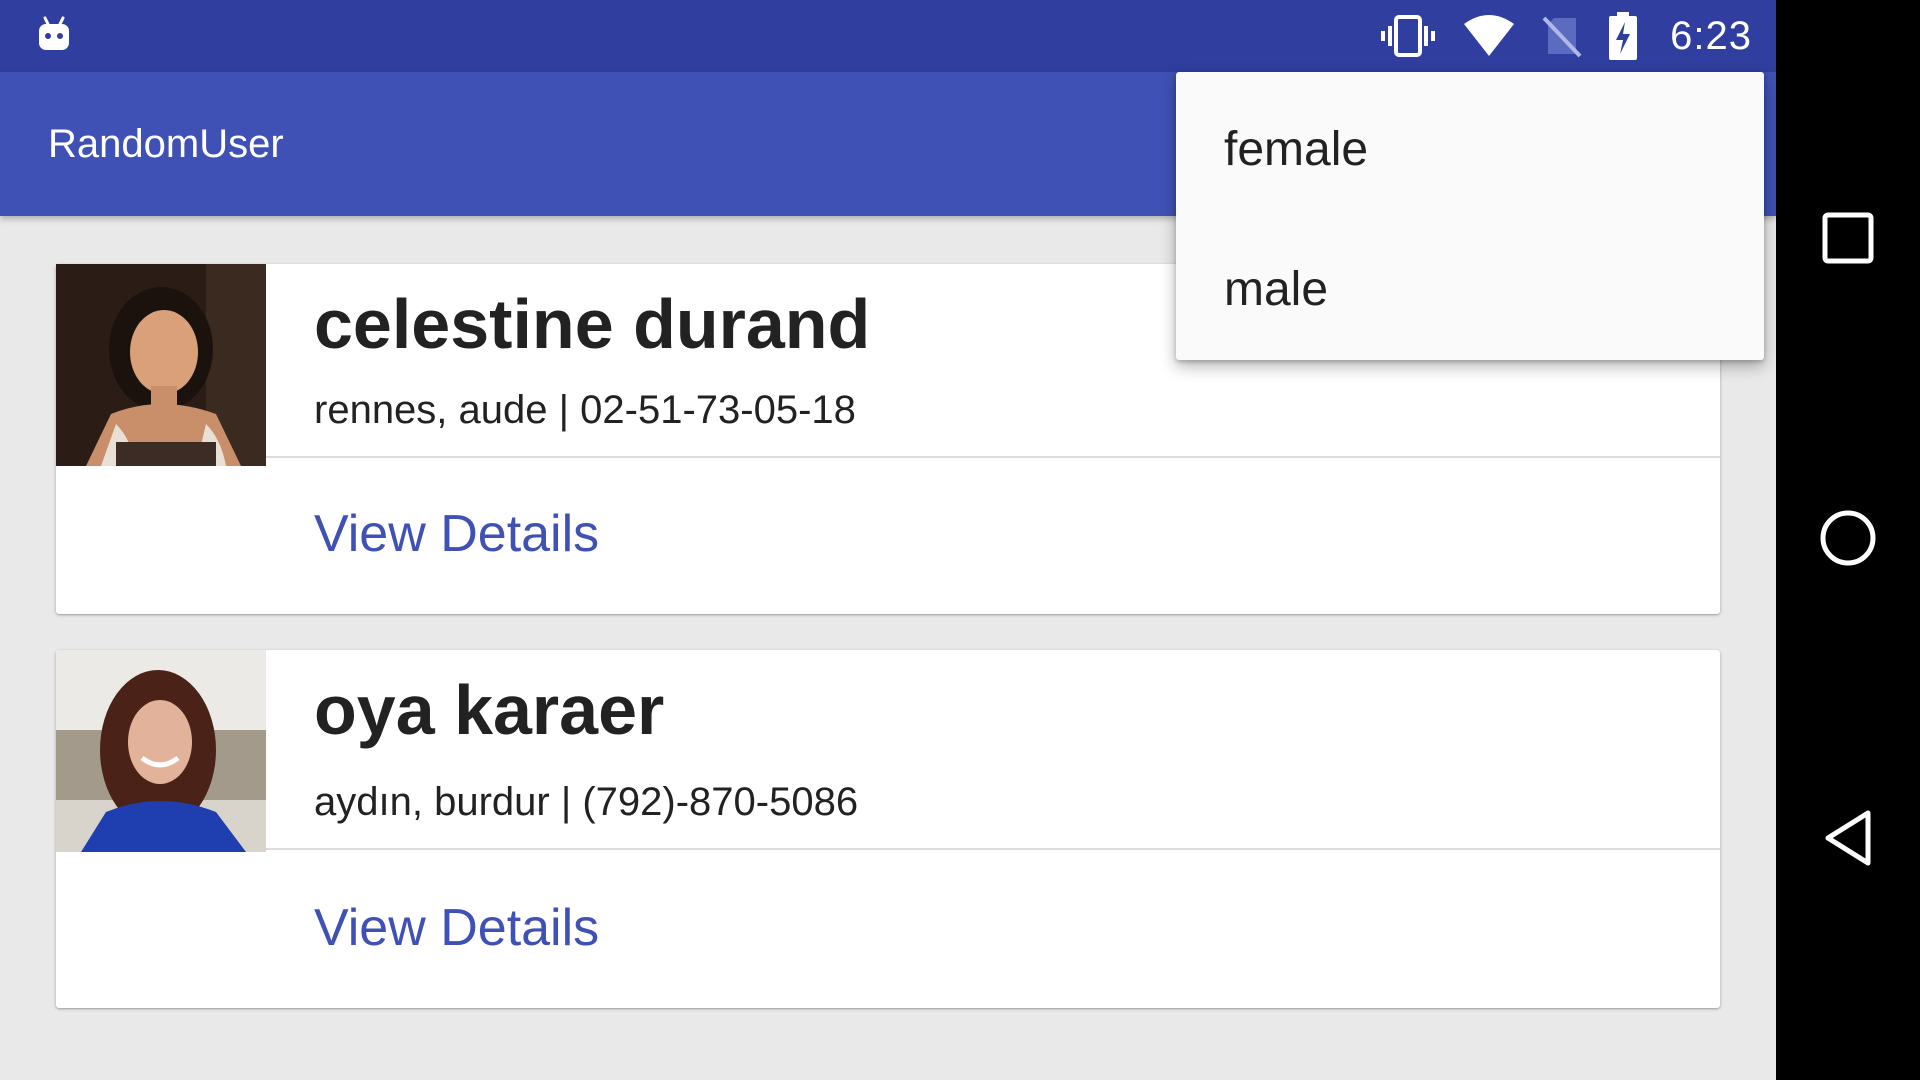  I want to click on status-icons: 6:23, so click(1566, 36).